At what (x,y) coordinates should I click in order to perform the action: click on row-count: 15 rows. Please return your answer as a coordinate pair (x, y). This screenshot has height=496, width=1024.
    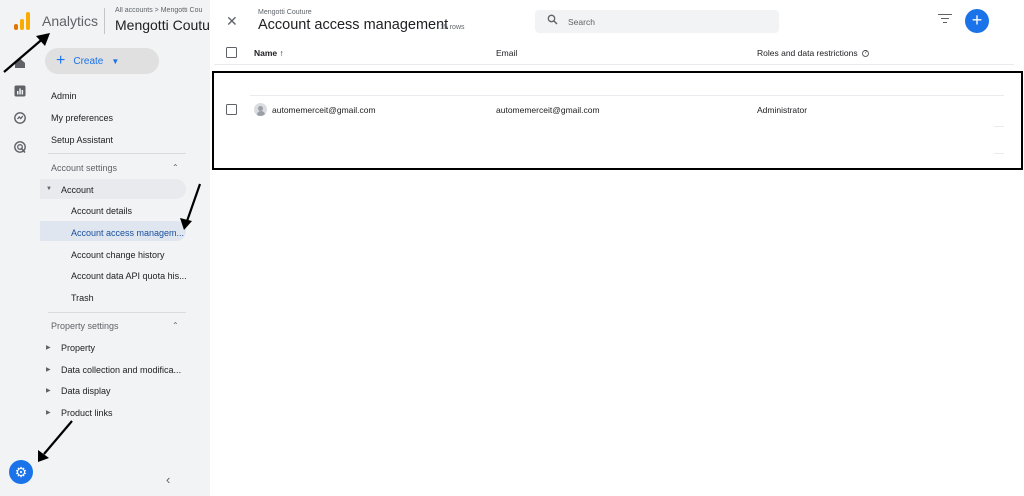
    Looking at the image, I should click on (452, 27).